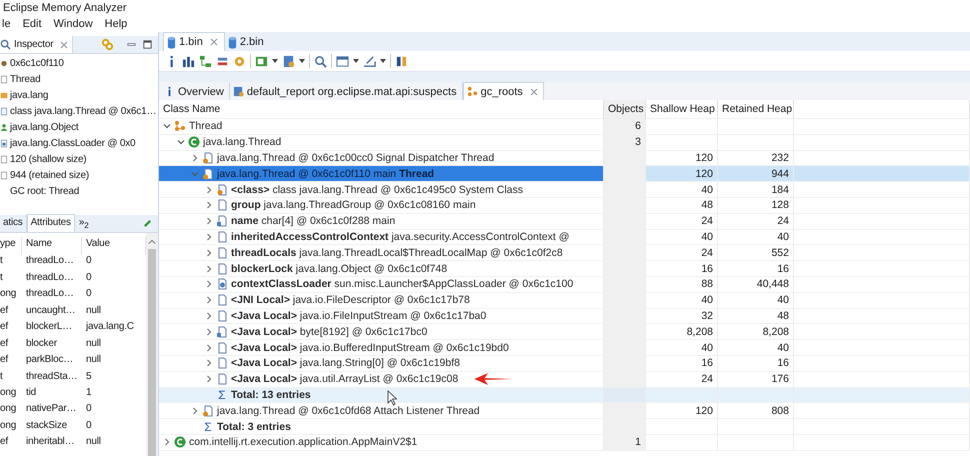 Image resolution: width=970 pixels, height=456 pixels. I want to click on tree-row: name char[4] @ 0x6c1c0f288 main 24 24, so click(564, 222).